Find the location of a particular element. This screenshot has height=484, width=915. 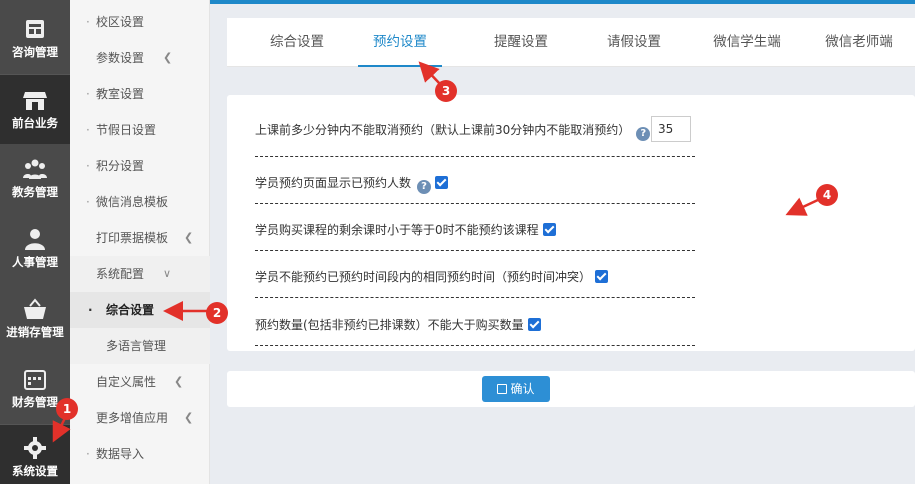

zero-hours-label: 学员购买课程的剩余课时小于等于0时不能预约该课程 is located at coordinates (397, 230).